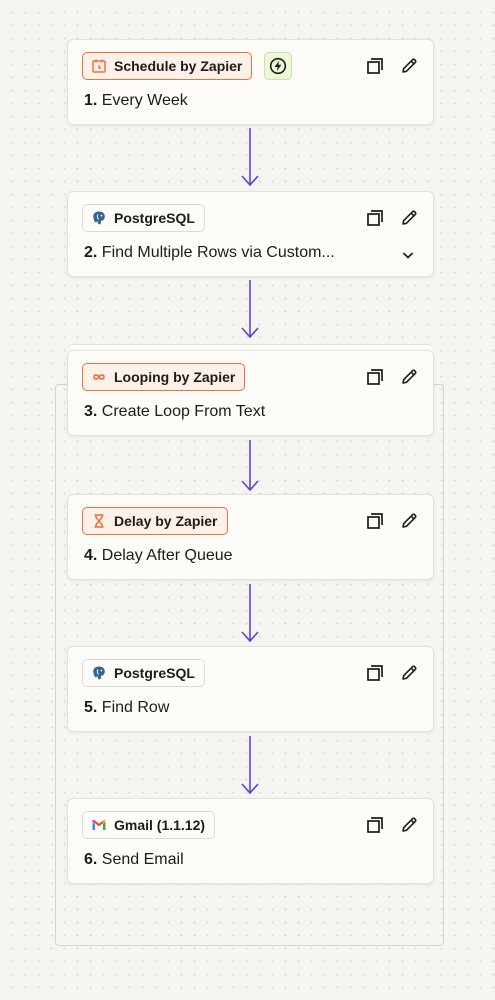  I want to click on chevron-down-icon, so click(408, 255).